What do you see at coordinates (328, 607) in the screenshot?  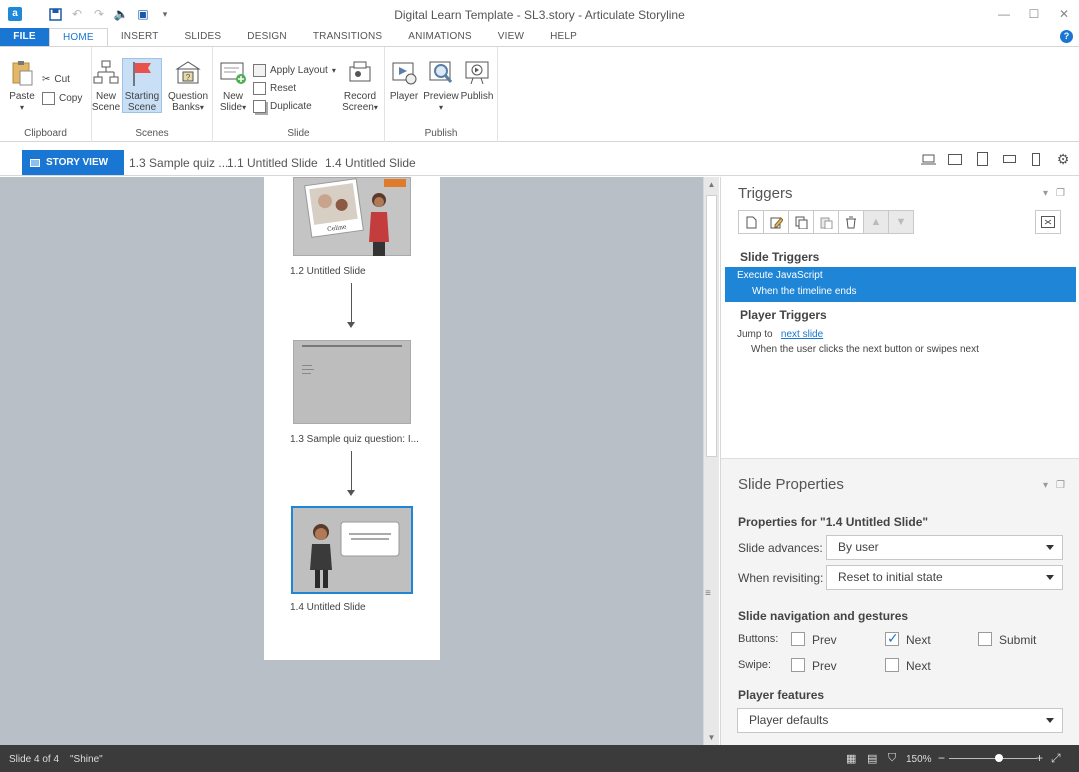 I see `slide-label-1-4: 1.4 Untitled Slide` at bounding box center [328, 607].